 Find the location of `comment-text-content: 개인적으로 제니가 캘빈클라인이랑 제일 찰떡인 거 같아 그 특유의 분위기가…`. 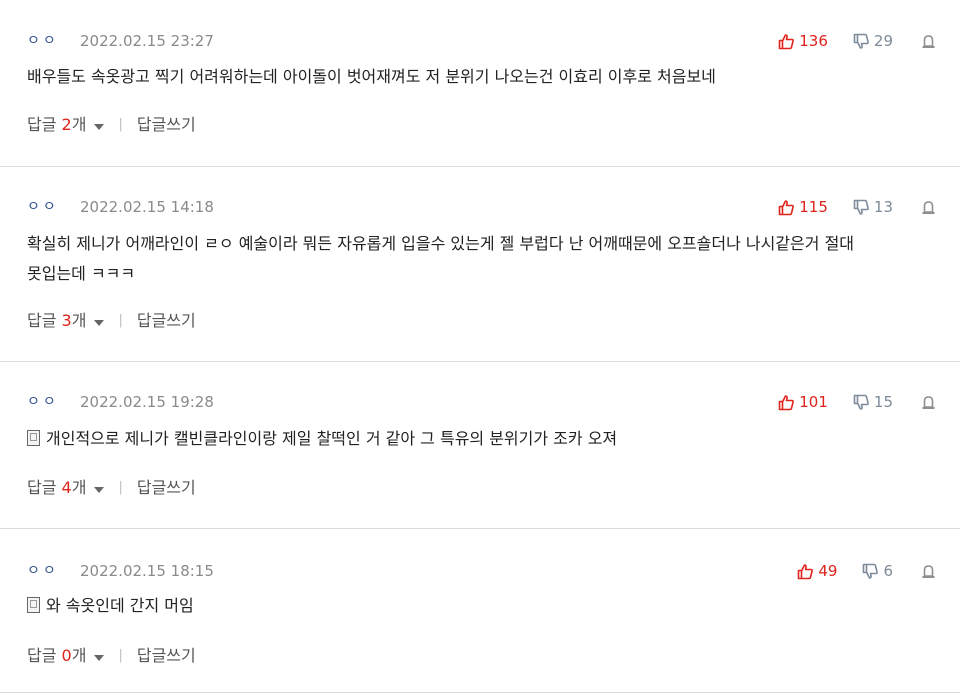

comment-text-content: 개인적으로 제니가 캘빈클라인이랑 제일 찰떡인 거 같아 그 특유의 분위기가… is located at coordinates (332, 438).